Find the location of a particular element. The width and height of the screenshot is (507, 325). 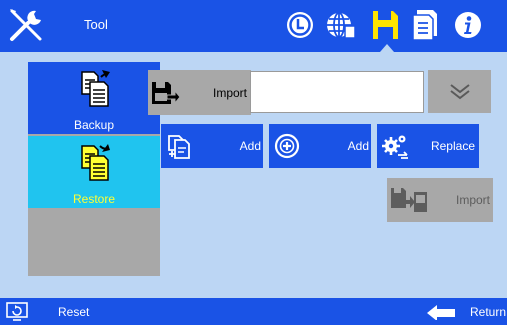

info-icon is located at coordinates (468, 25).